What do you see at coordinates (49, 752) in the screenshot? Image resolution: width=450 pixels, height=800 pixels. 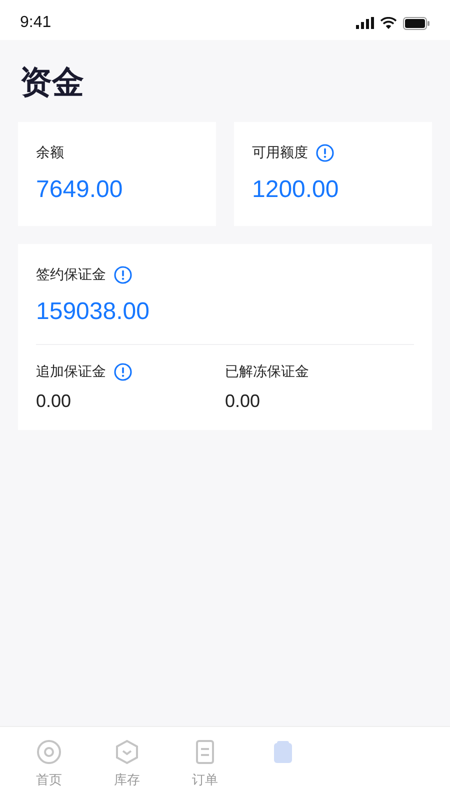 I see `target-icon` at bounding box center [49, 752].